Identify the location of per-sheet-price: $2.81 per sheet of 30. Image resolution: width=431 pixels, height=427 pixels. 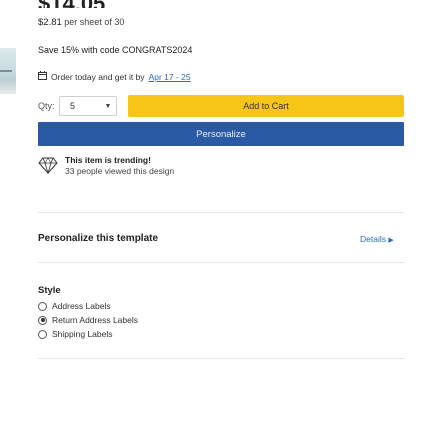
(81, 22).